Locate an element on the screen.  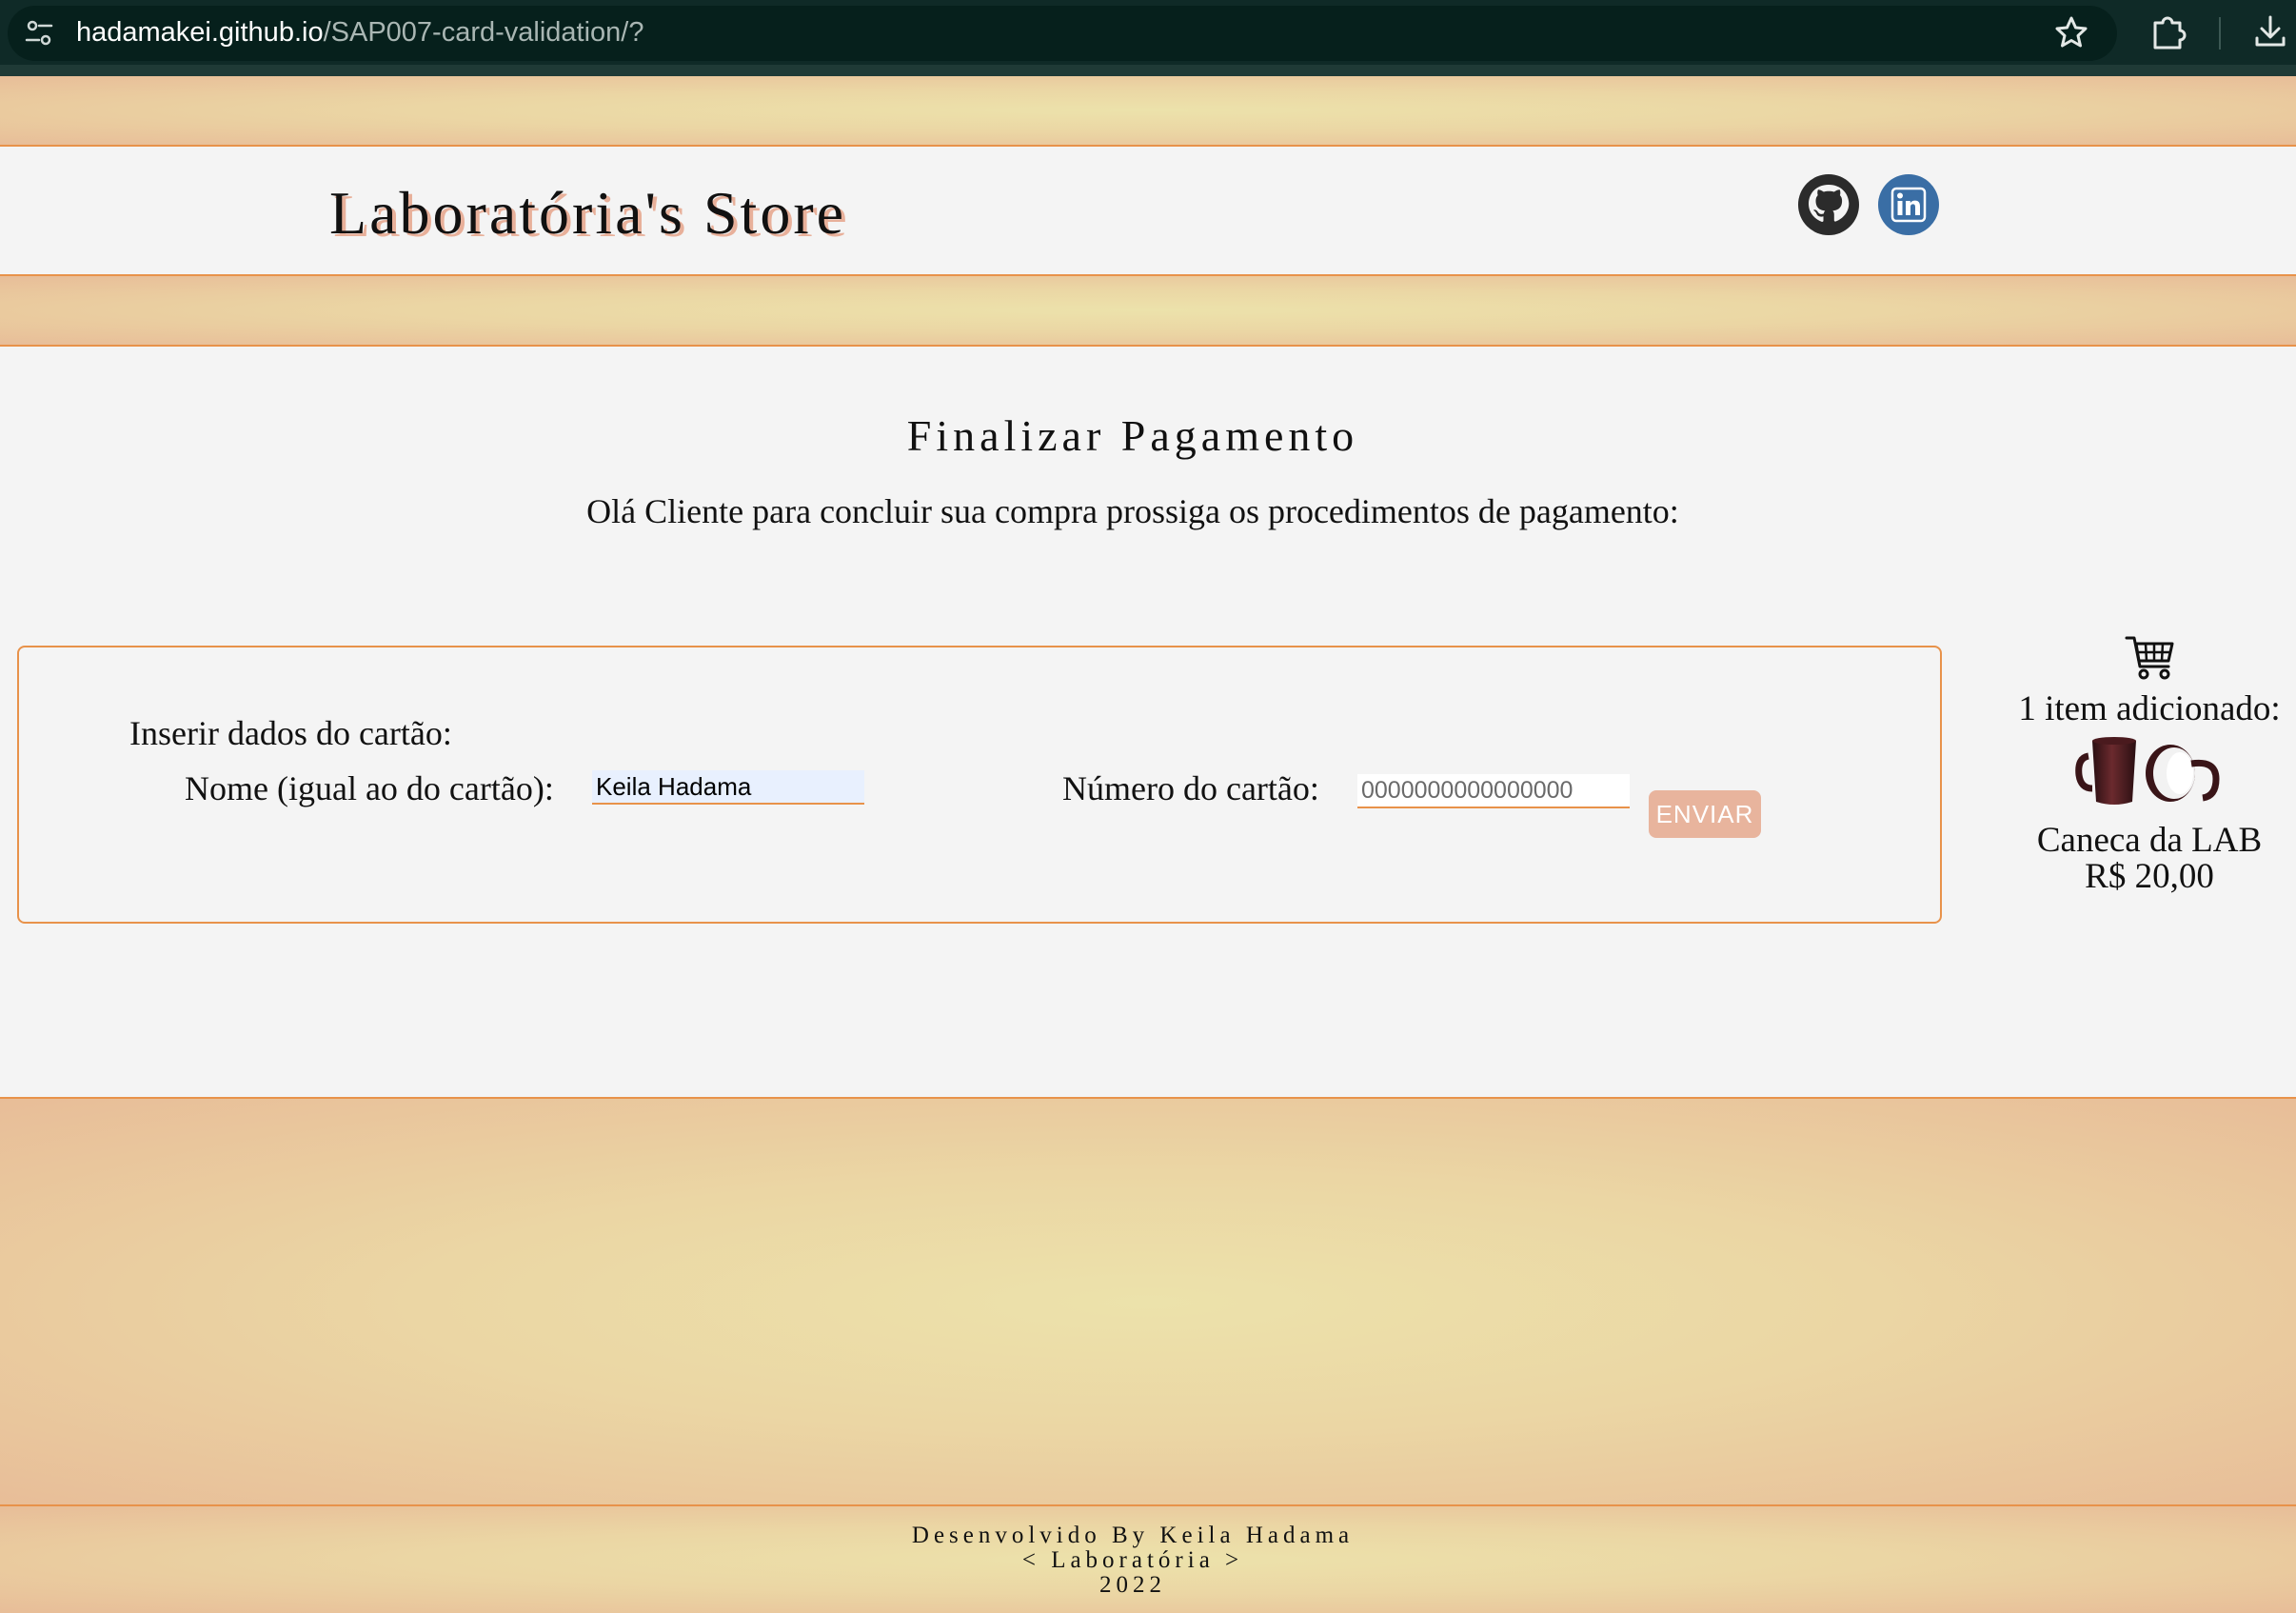
footer-credit: Desenvolvido By Keila Hadama is located at coordinates (1133, 1535).